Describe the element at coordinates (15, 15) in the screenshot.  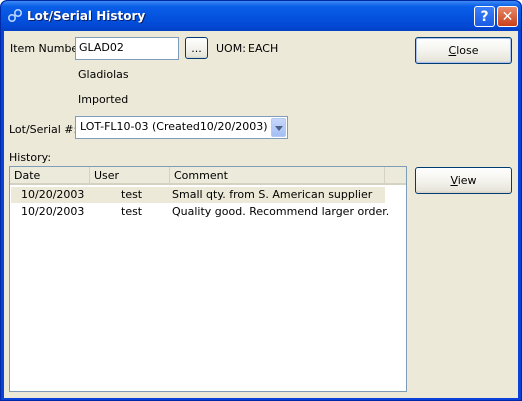
I see `app-icon` at that location.